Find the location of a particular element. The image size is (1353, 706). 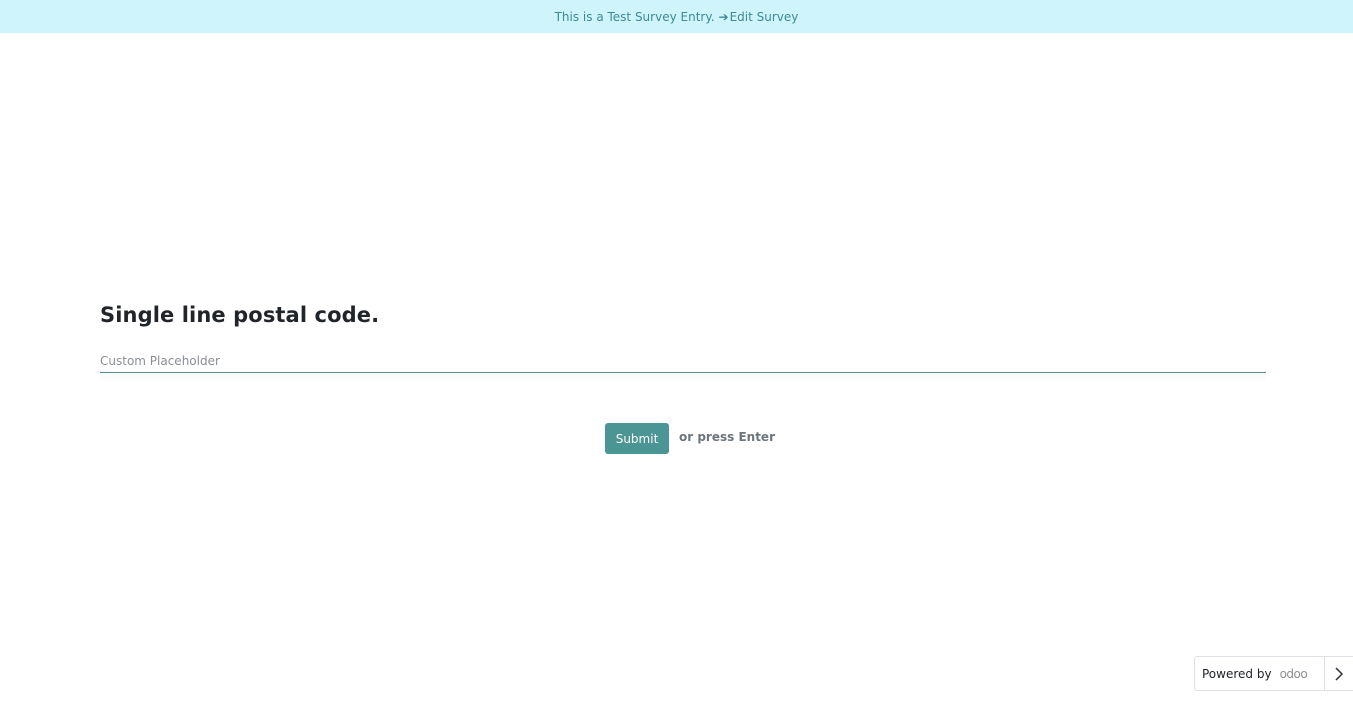

powered-by-badge: Powered by odoo is located at coordinates (1273, 673).